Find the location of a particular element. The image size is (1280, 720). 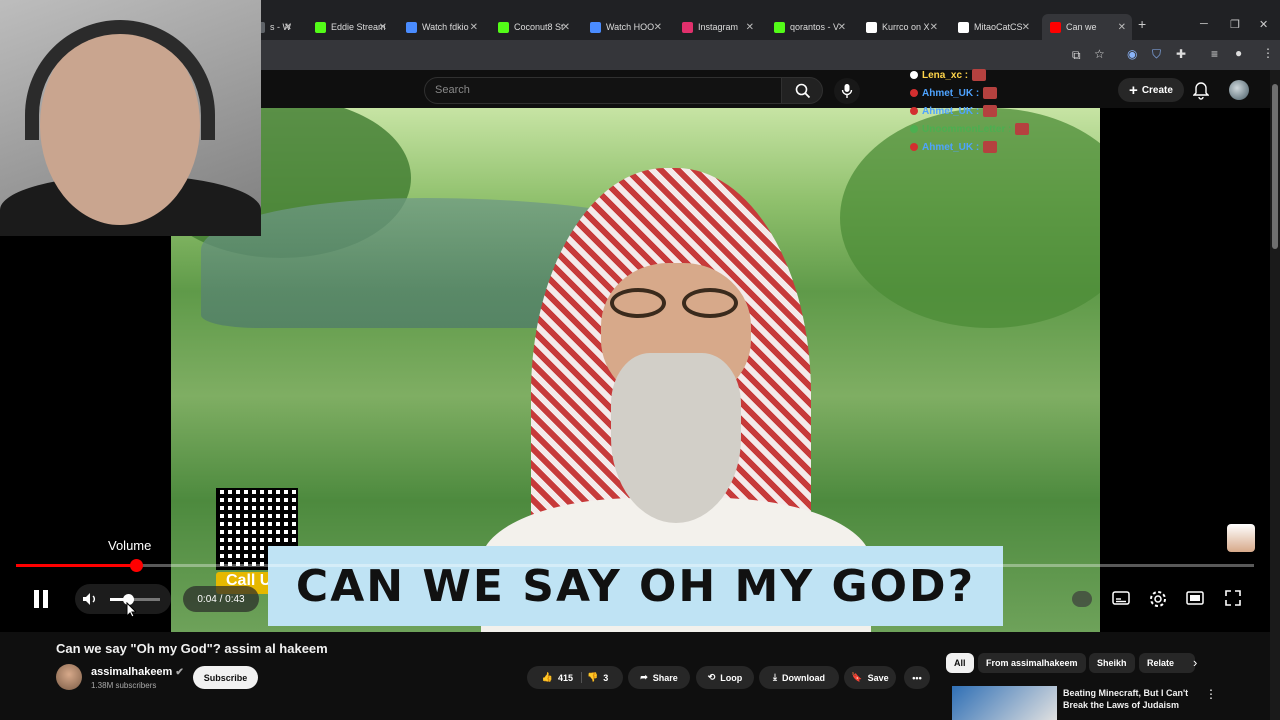

subscribe-button: Subscribe is located at coordinates (225, 677).